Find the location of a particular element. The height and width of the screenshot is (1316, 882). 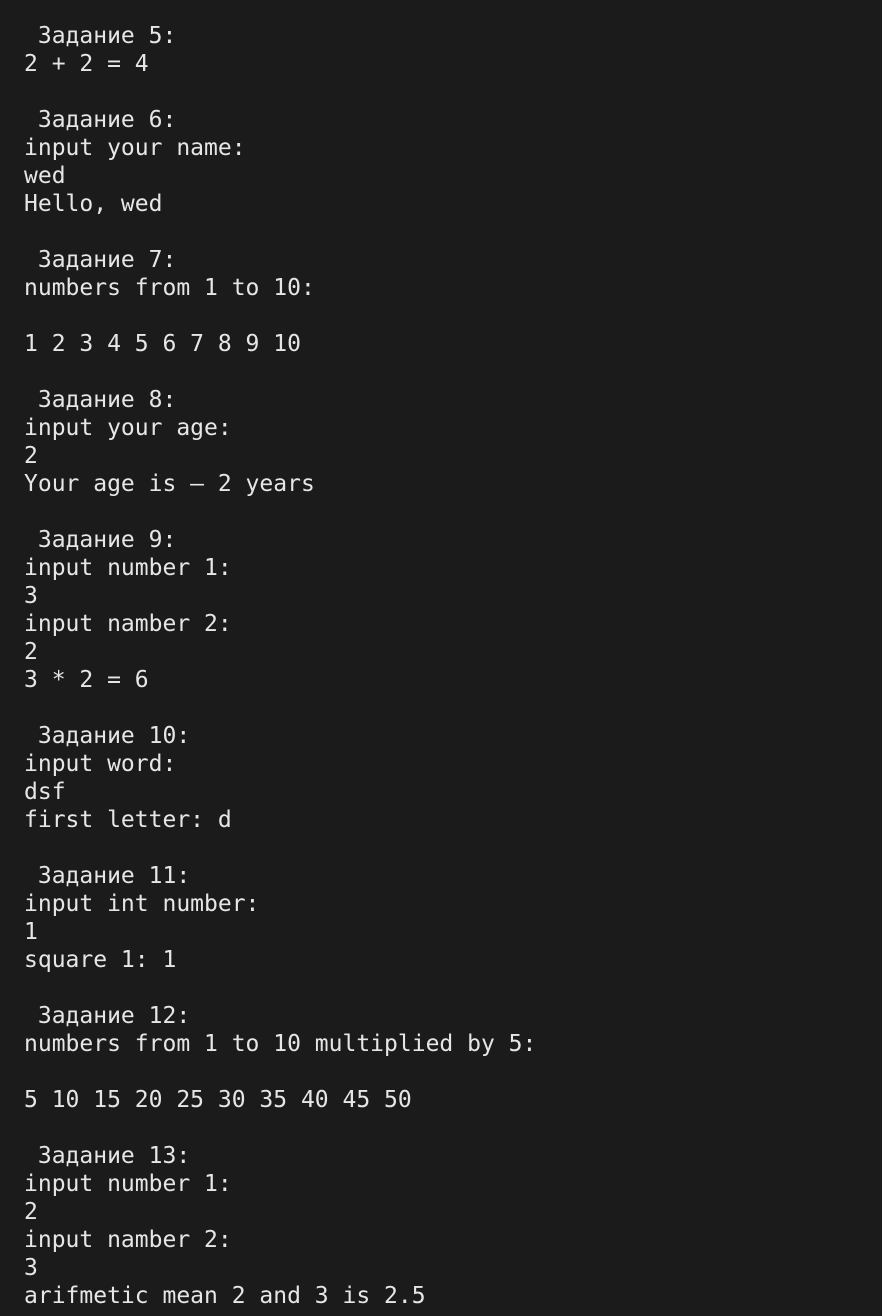

terminal-line: Задание 8: is located at coordinates (100, 400).